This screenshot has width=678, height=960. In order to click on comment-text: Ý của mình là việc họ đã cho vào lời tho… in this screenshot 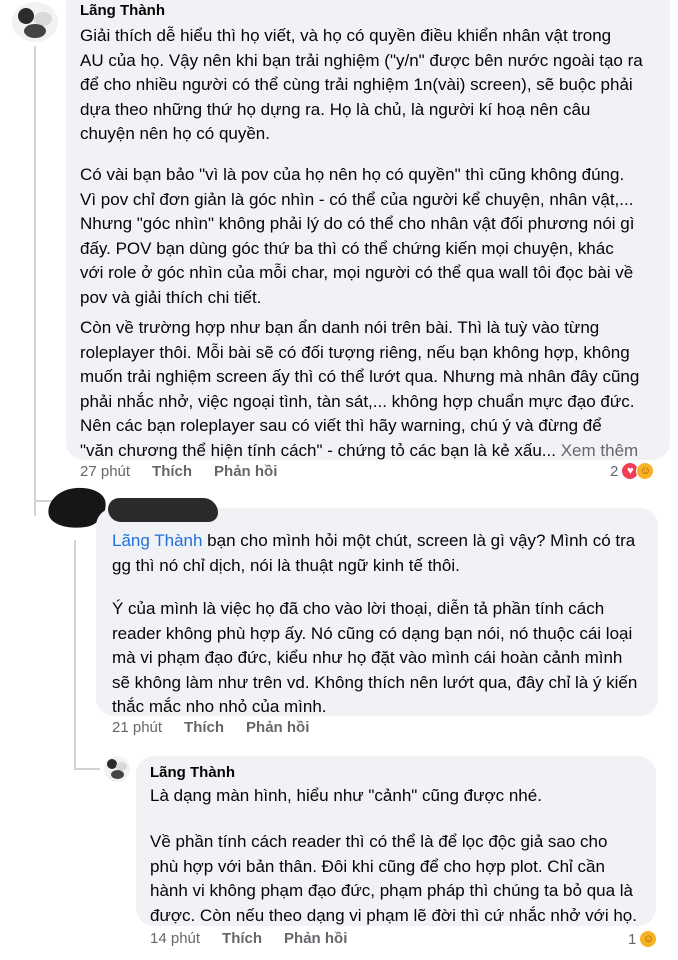, I will do `click(375, 658)`.